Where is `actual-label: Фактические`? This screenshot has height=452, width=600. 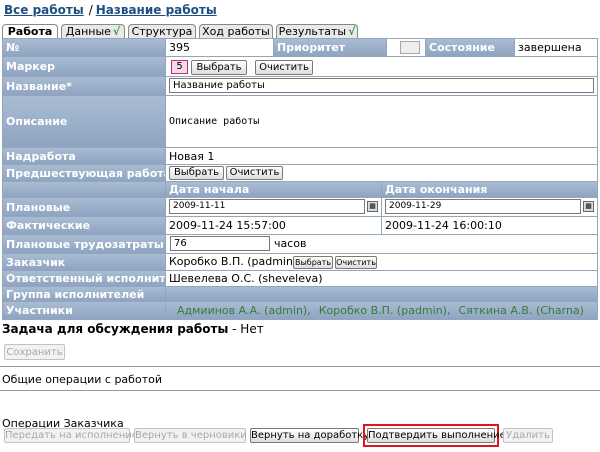
actual-label: Фактические is located at coordinates (84, 225).